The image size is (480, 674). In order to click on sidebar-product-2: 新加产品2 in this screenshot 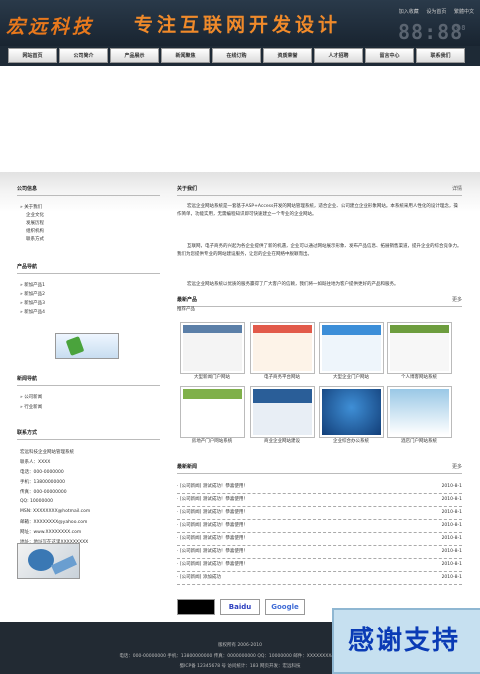, I will do `click(32, 294)`.